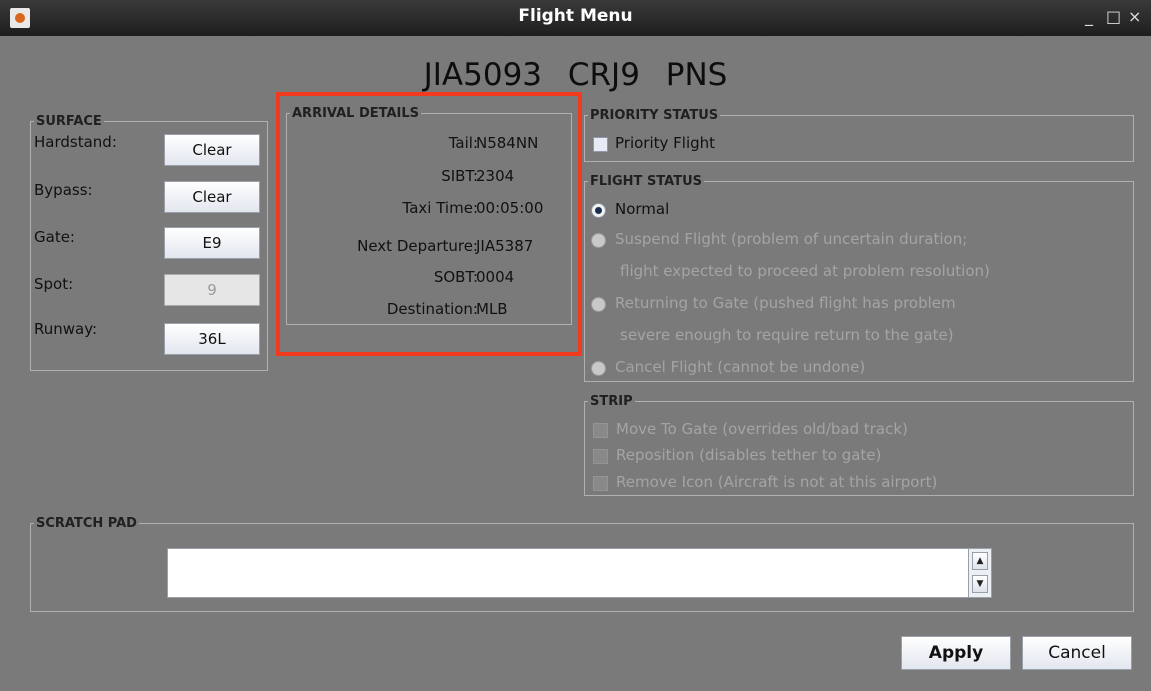  What do you see at coordinates (598, 210) in the screenshot?
I see `normal-radio` at bounding box center [598, 210].